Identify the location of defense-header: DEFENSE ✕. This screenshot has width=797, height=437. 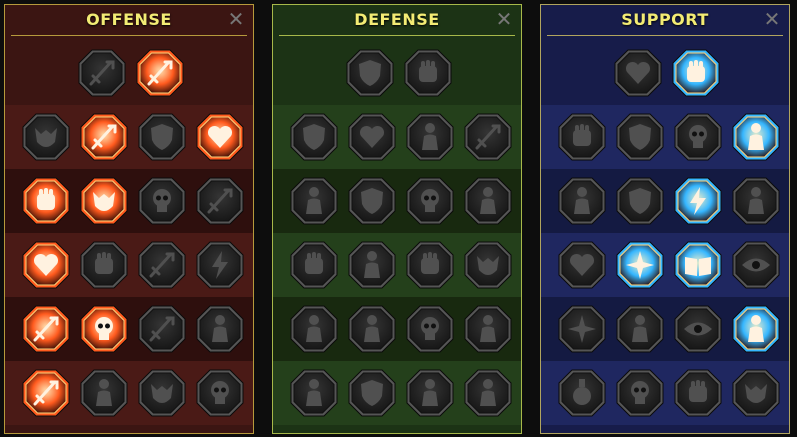
(397, 21).